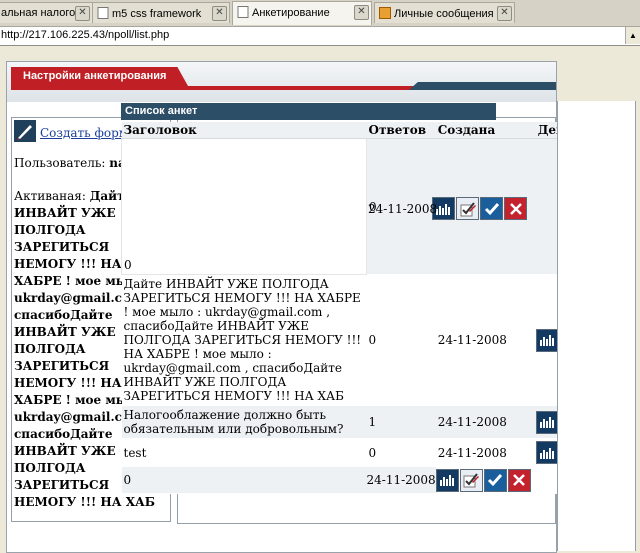  Describe the element at coordinates (291, 13) in the screenshot. I see `tab-label: Анкетирование` at that location.